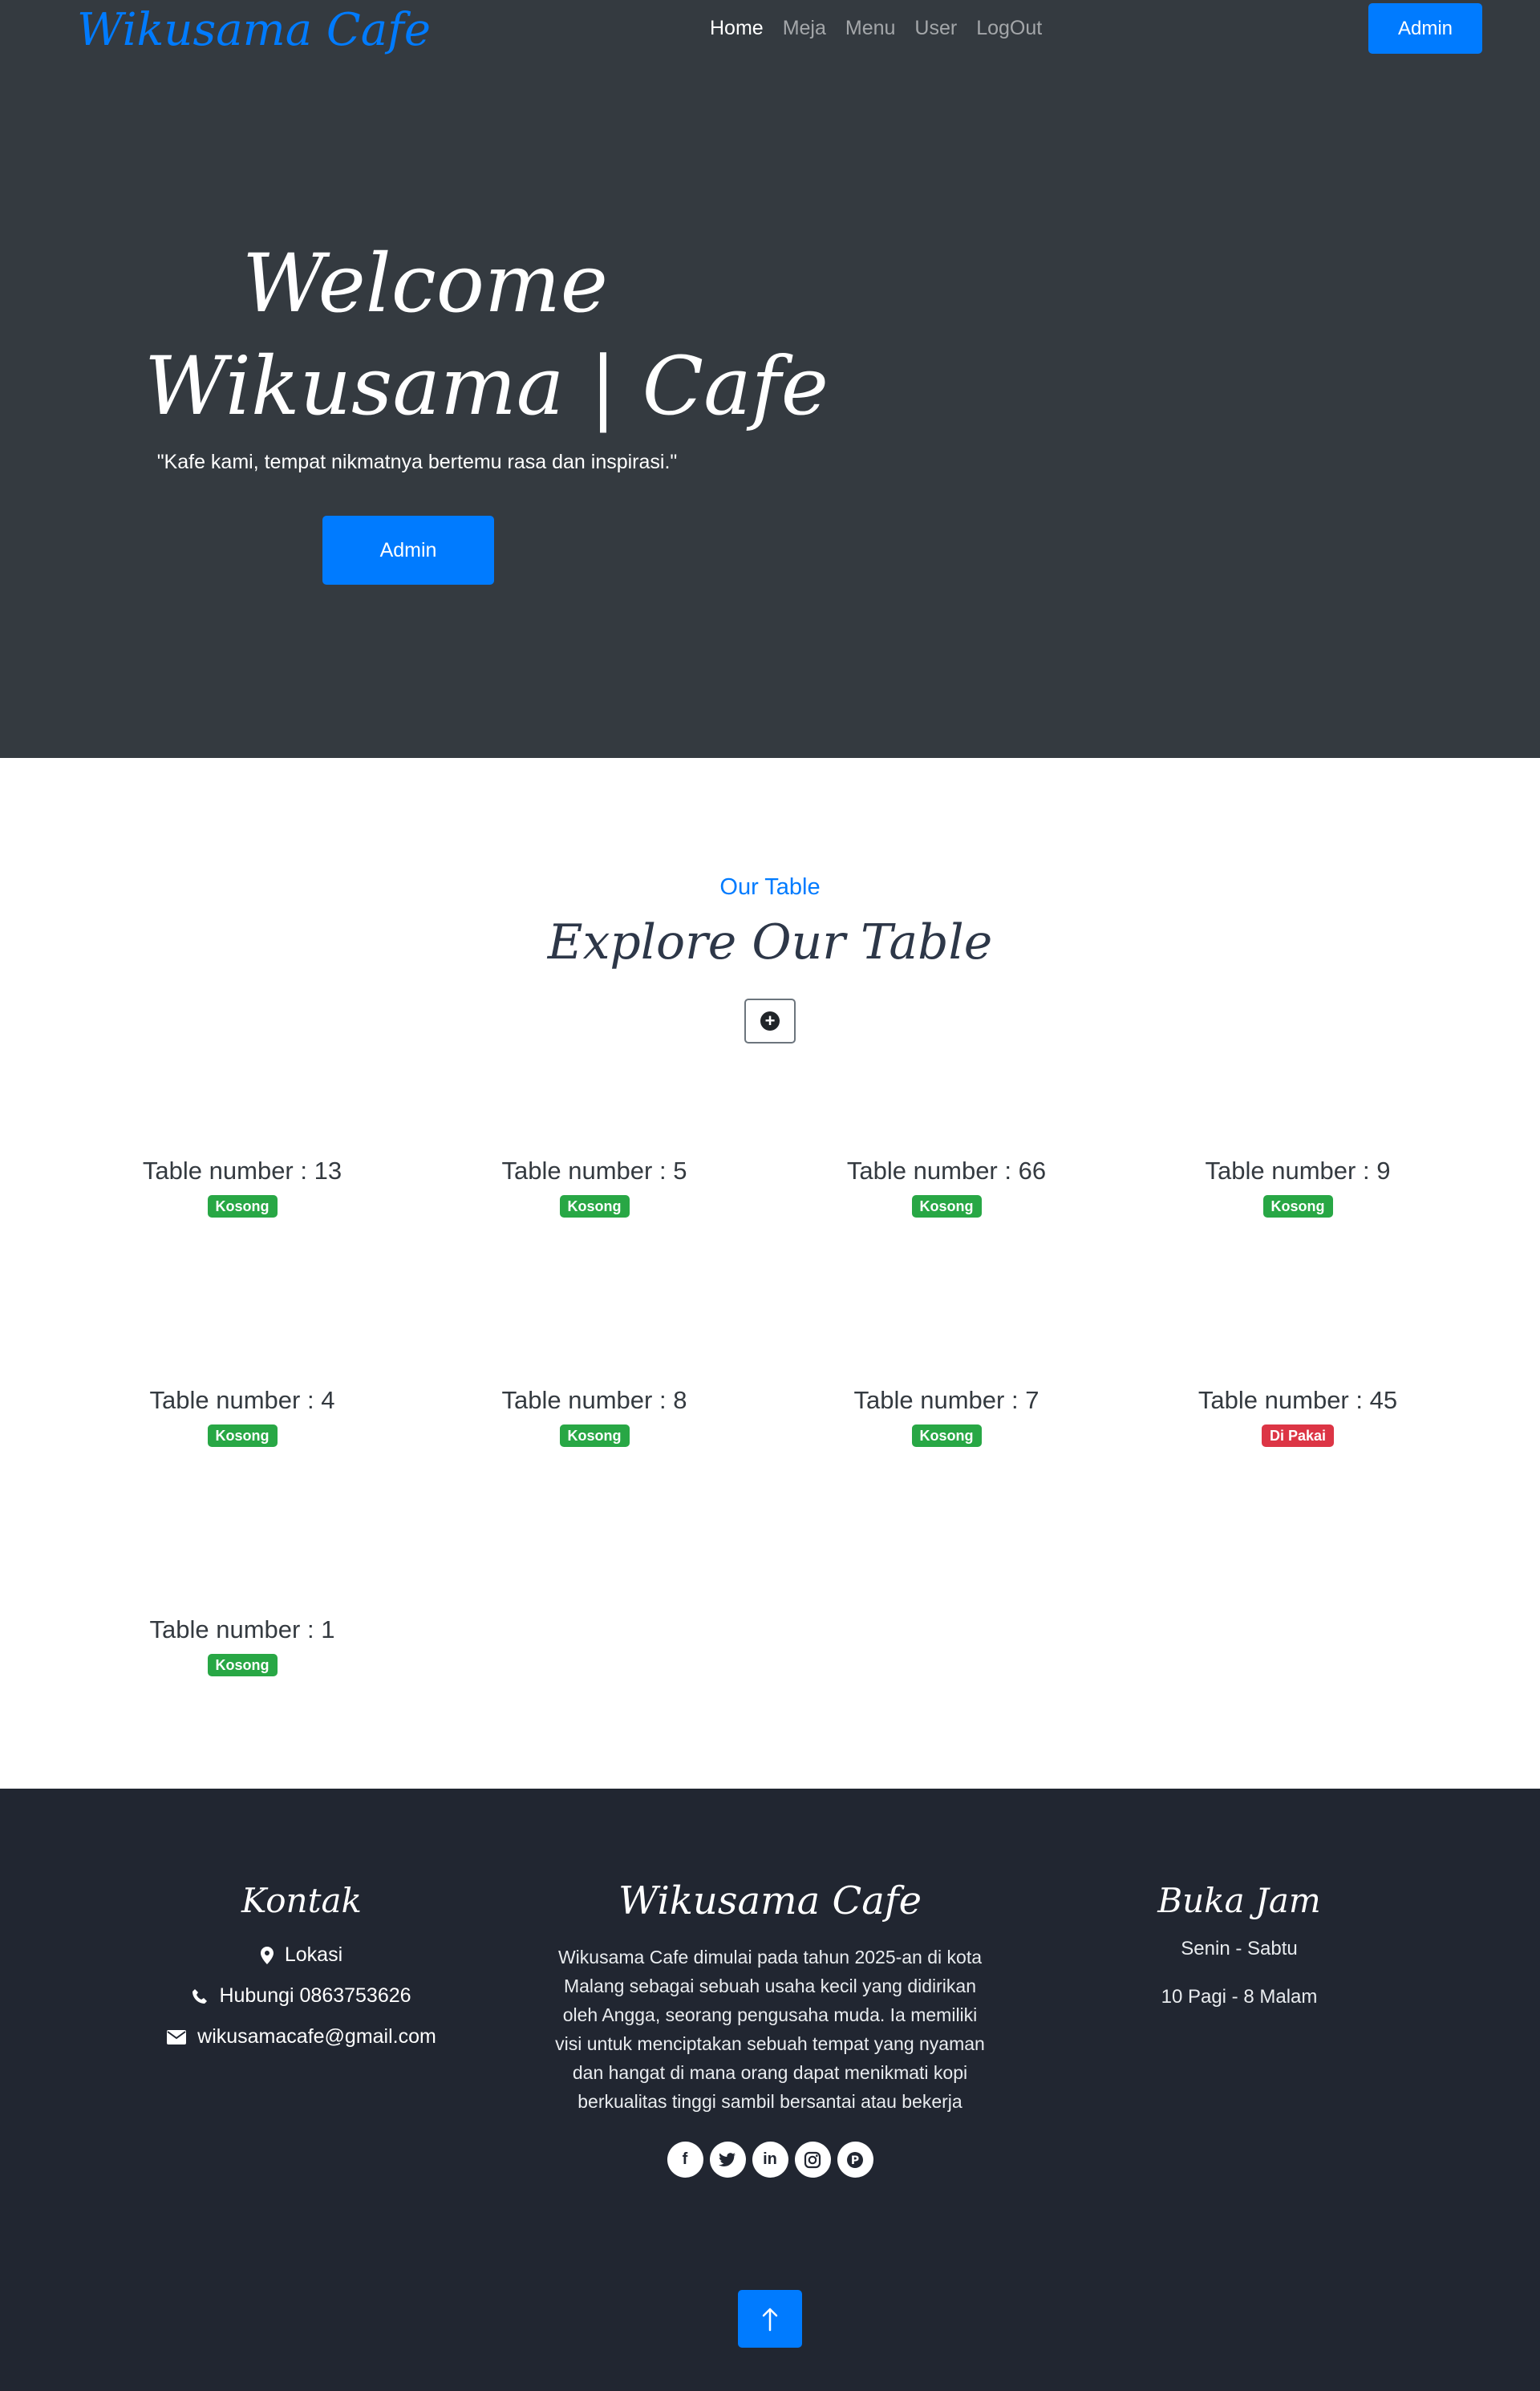 The width and height of the screenshot is (1540, 2391). What do you see at coordinates (1239, 1997) in the screenshot?
I see `hours-time: 10 Pagi - 8 Malam` at bounding box center [1239, 1997].